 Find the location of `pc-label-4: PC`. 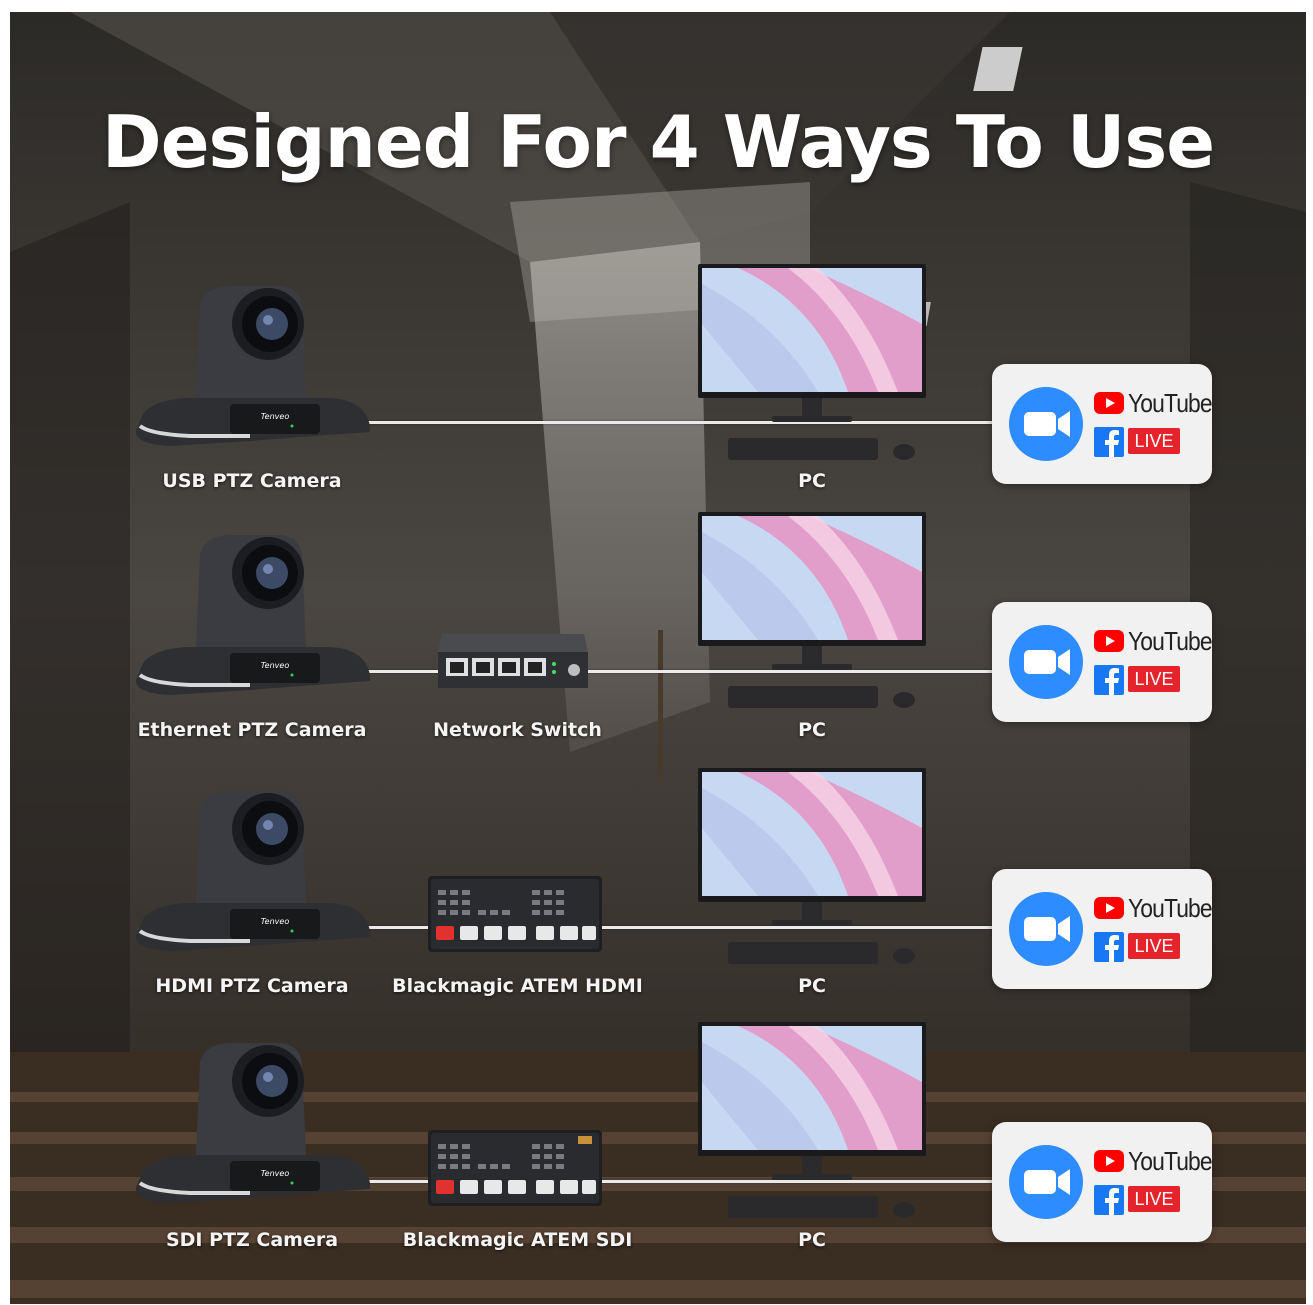

pc-label-4: PC is located at coordinates (812, 1240).